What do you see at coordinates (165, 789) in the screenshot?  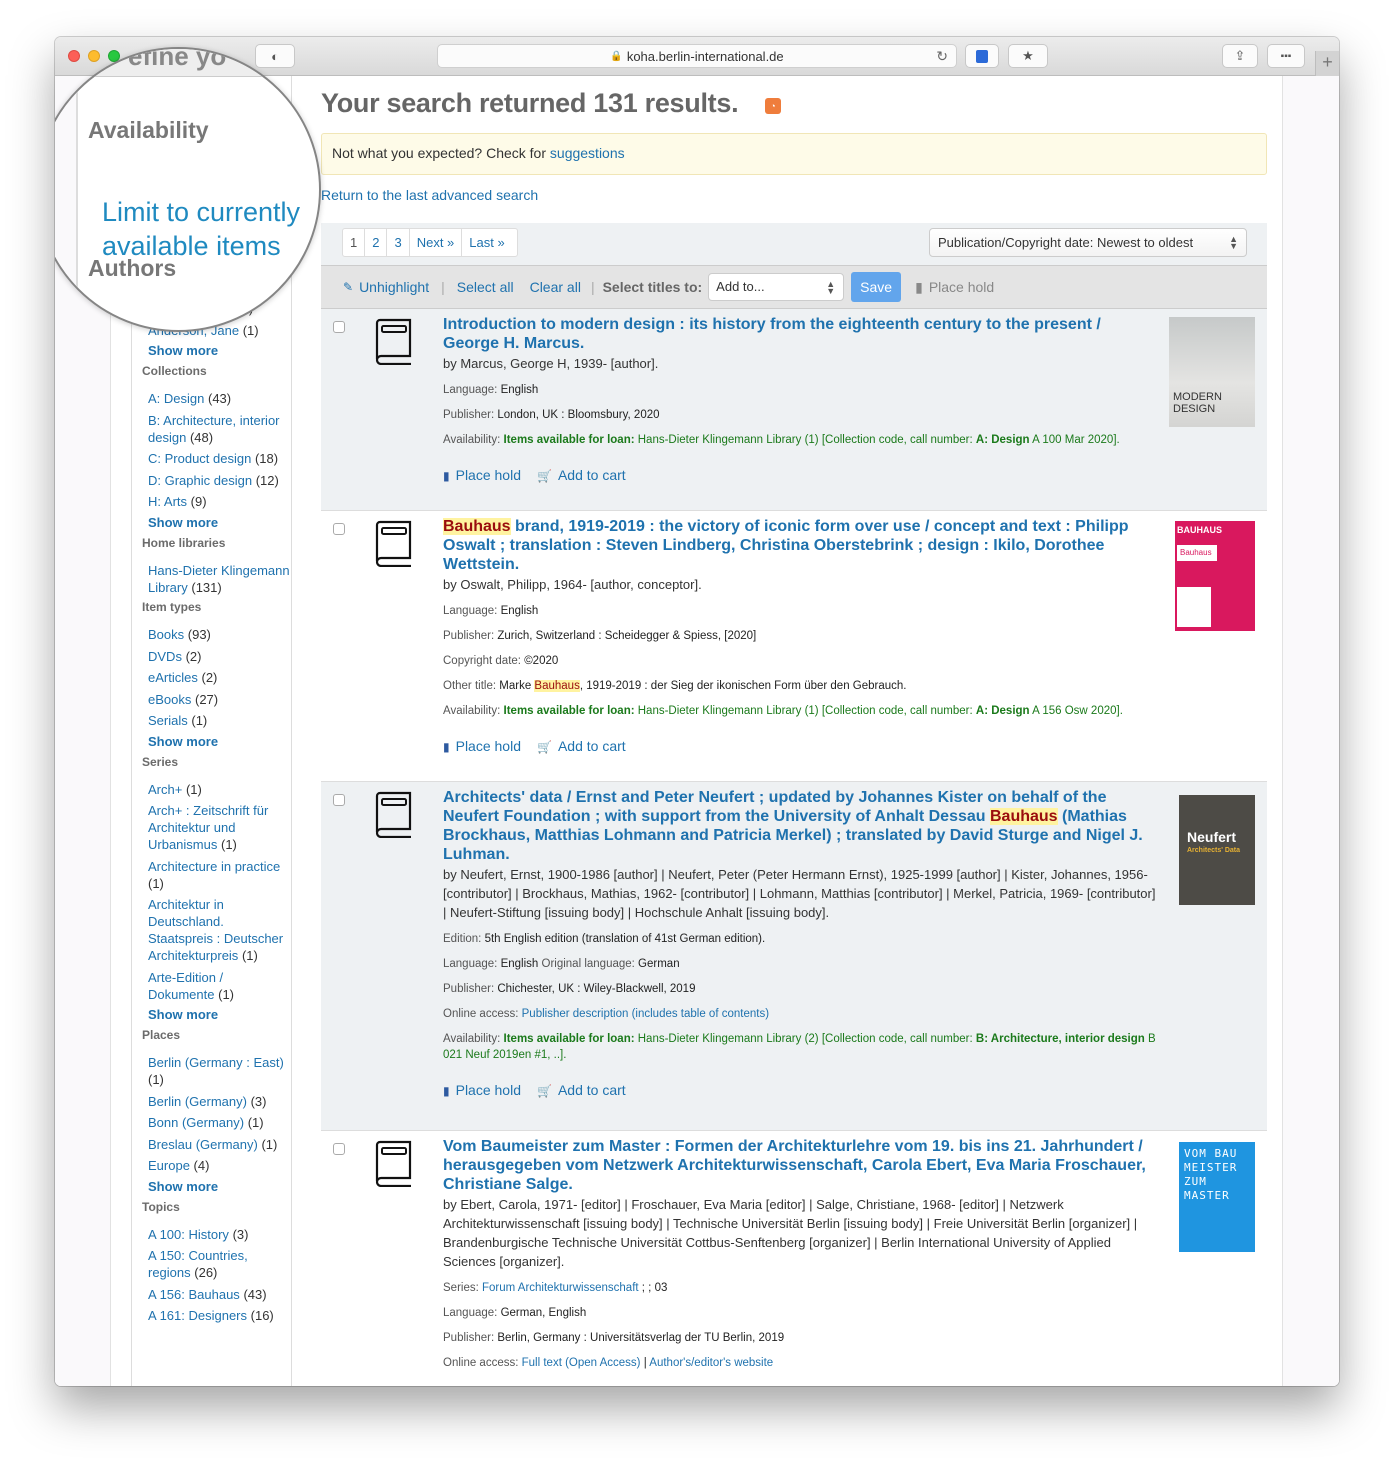 I see `facet-link: Arch+` at bounding box center [165, 789].